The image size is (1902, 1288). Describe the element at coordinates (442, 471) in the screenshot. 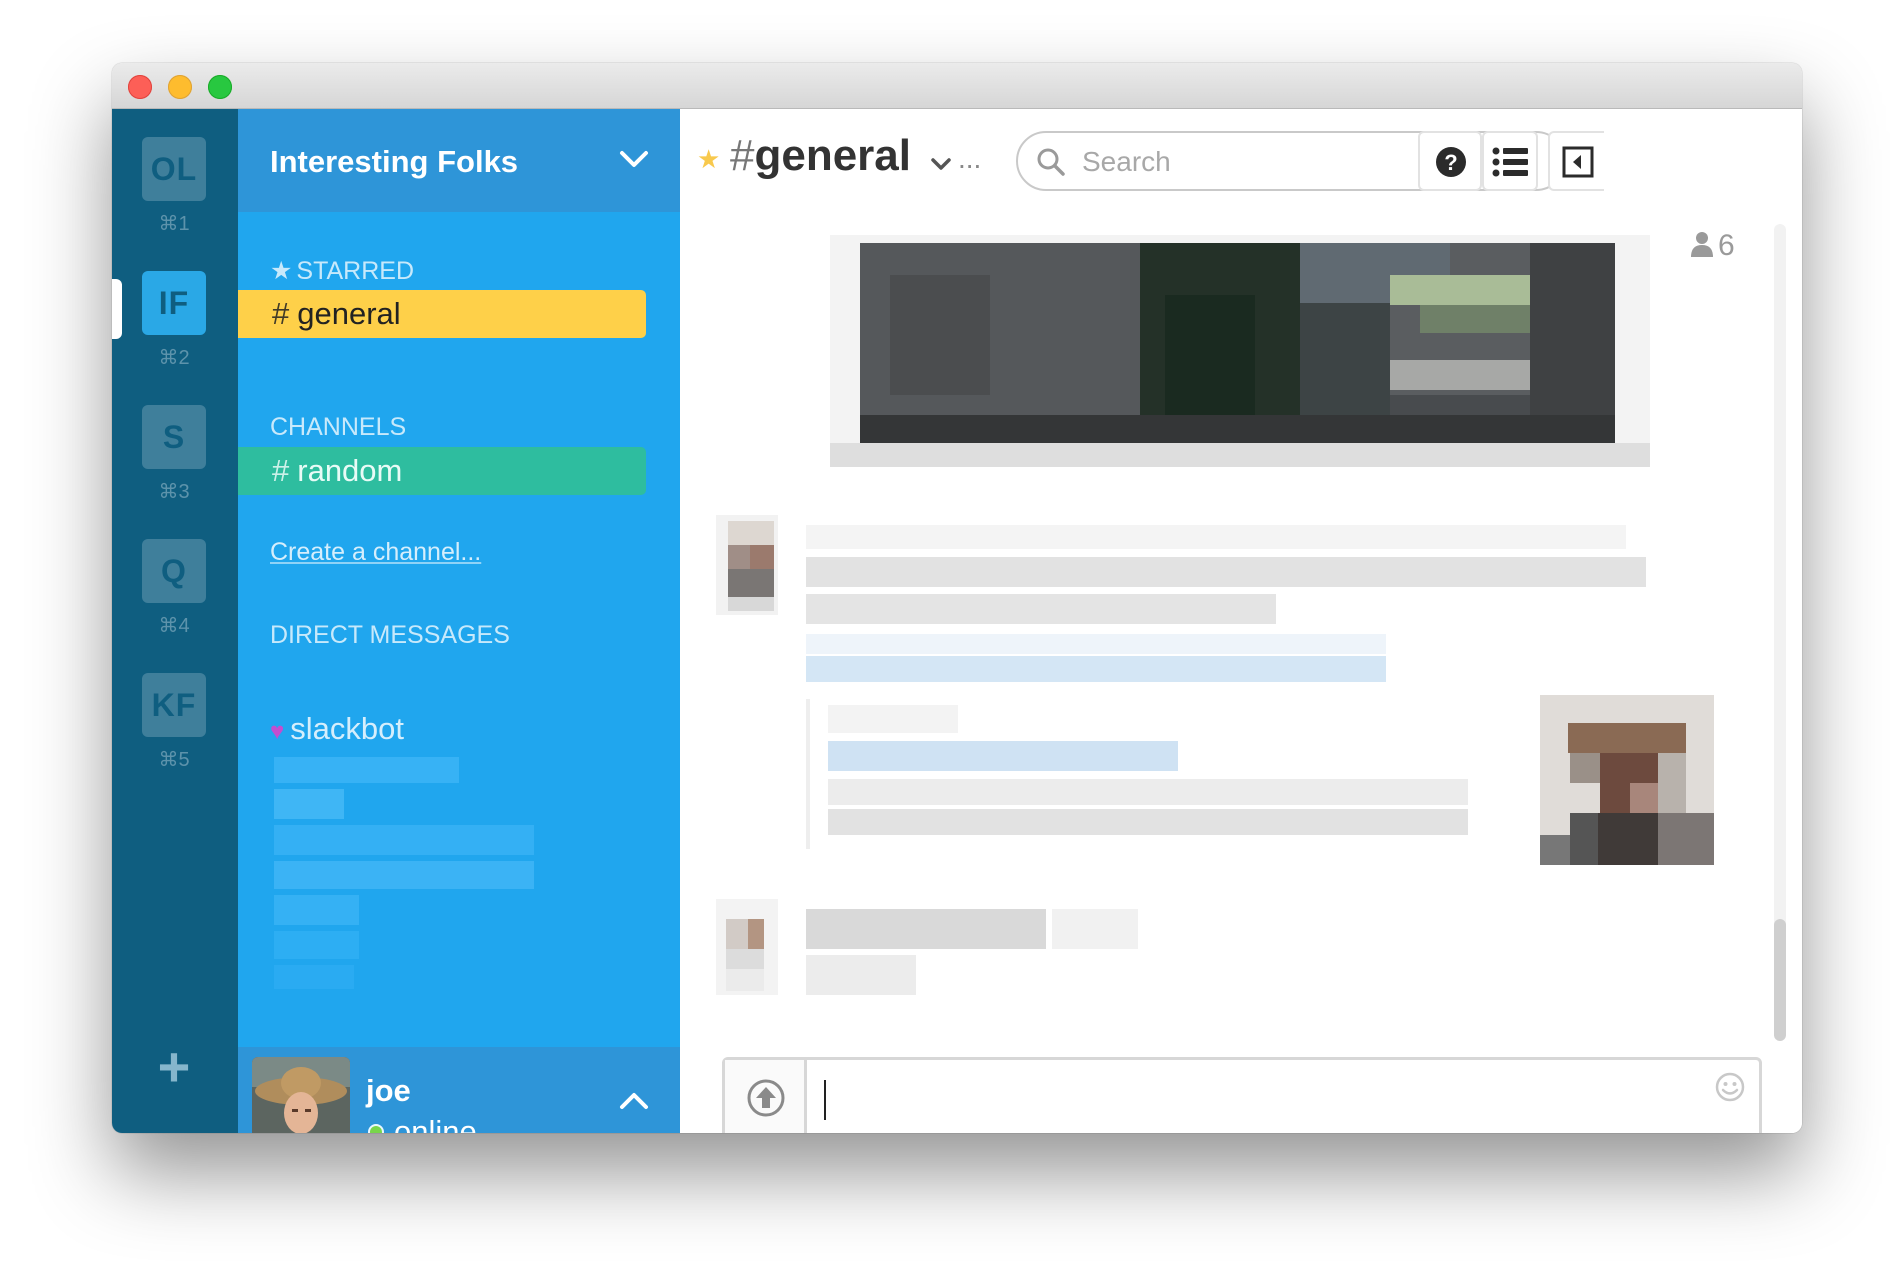

I see `sidebar-item-random: # random` at that location.